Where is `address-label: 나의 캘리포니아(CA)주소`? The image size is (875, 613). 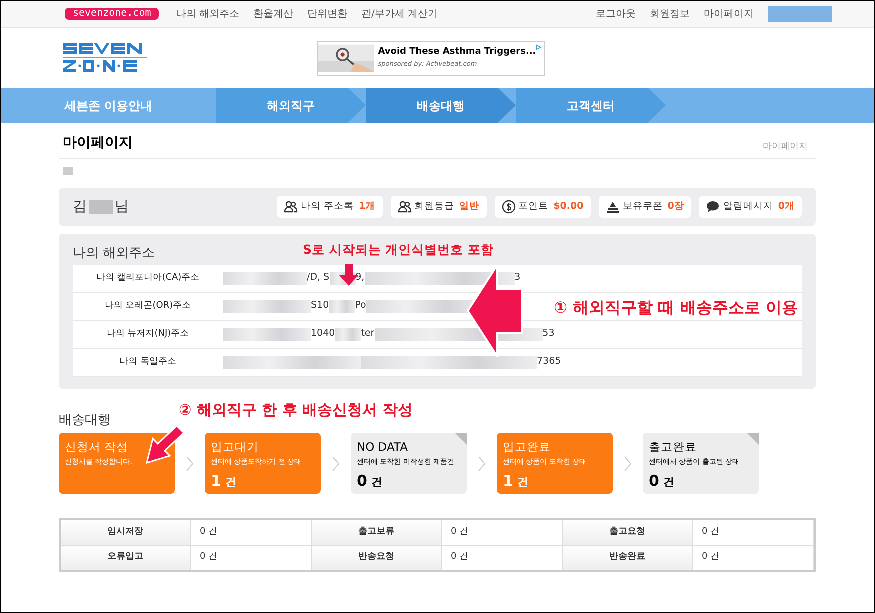 address-label: 나의 캘리포니아(CA)주소 is located at coordinates (148, 278).